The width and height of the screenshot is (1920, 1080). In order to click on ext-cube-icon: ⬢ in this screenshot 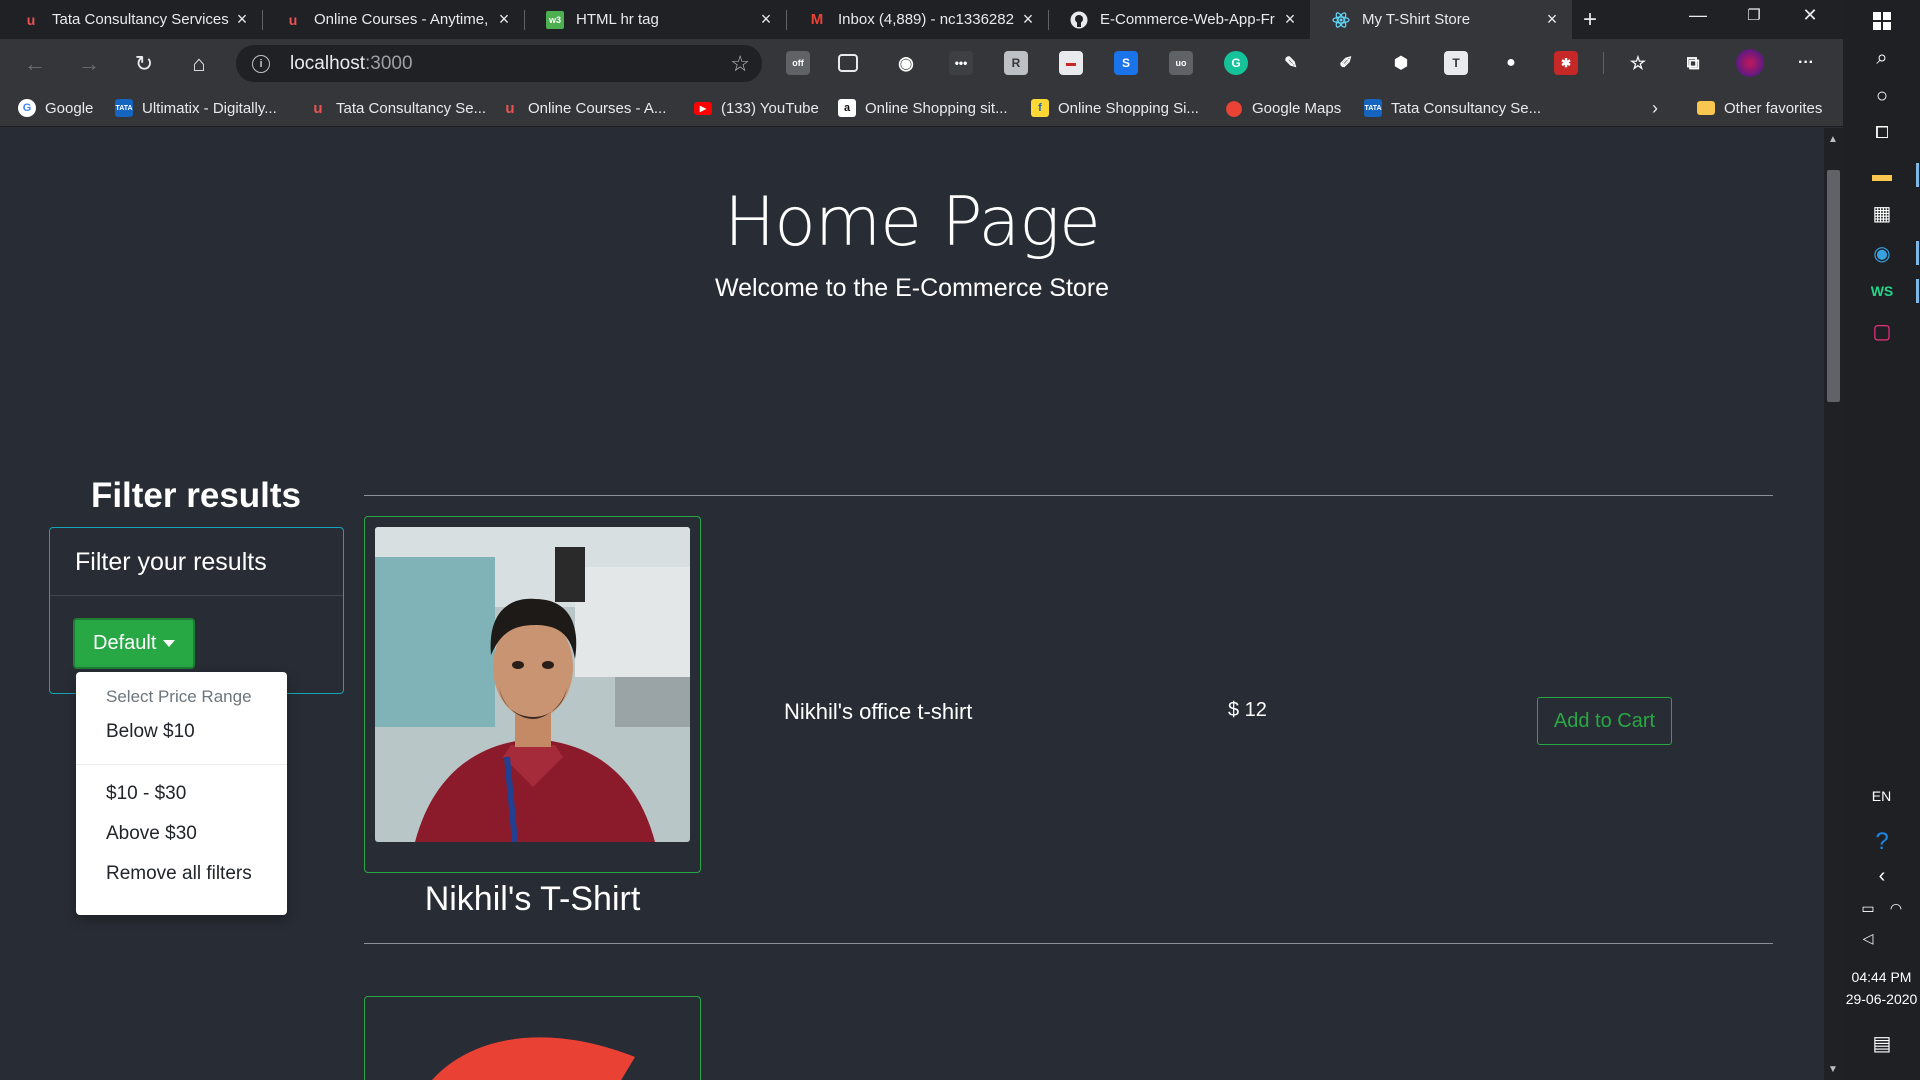, I will do `click(1401, 63)`.